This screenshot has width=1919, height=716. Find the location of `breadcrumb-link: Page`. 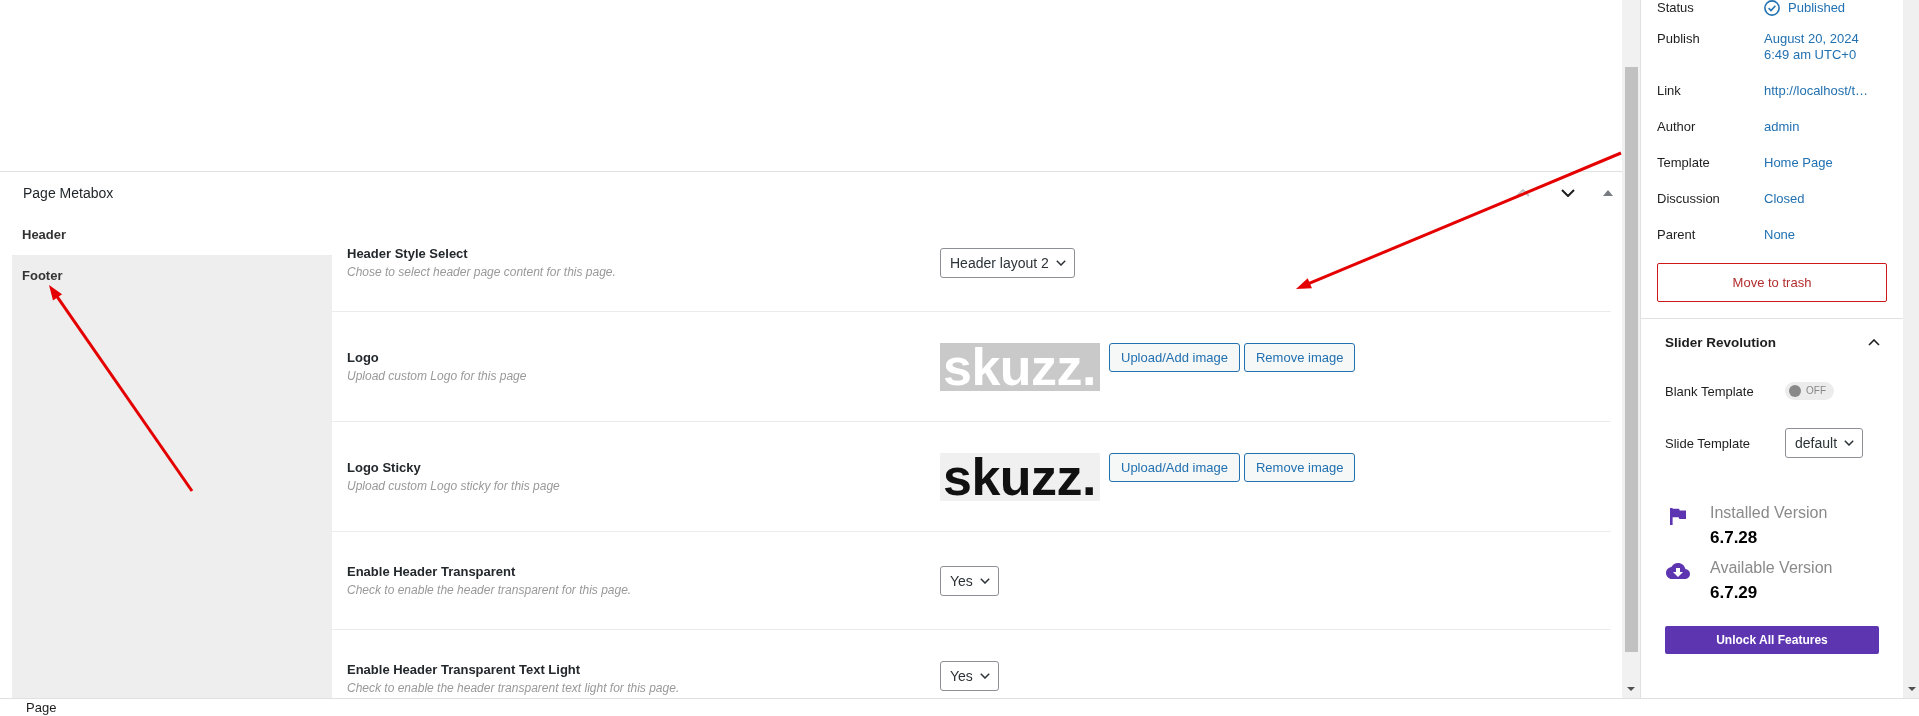

breadcrumb-link: Page is located at coordinates (41, 707).